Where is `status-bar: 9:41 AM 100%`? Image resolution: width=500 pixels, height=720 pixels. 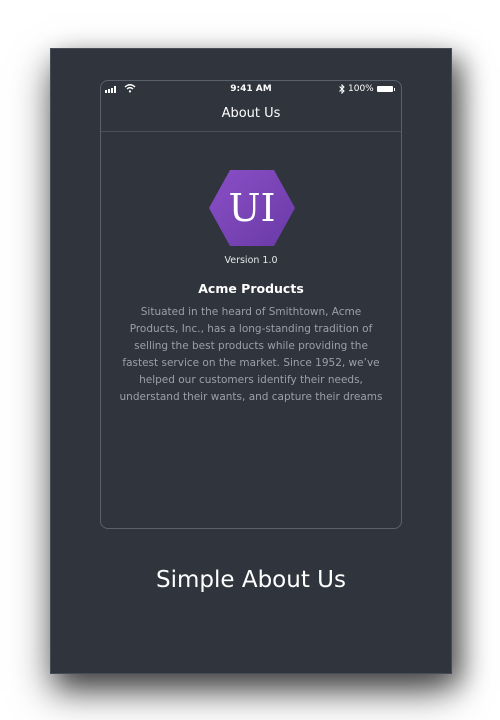
status-bar: 9:41 AM 100% is located at coordinates (251, 90).